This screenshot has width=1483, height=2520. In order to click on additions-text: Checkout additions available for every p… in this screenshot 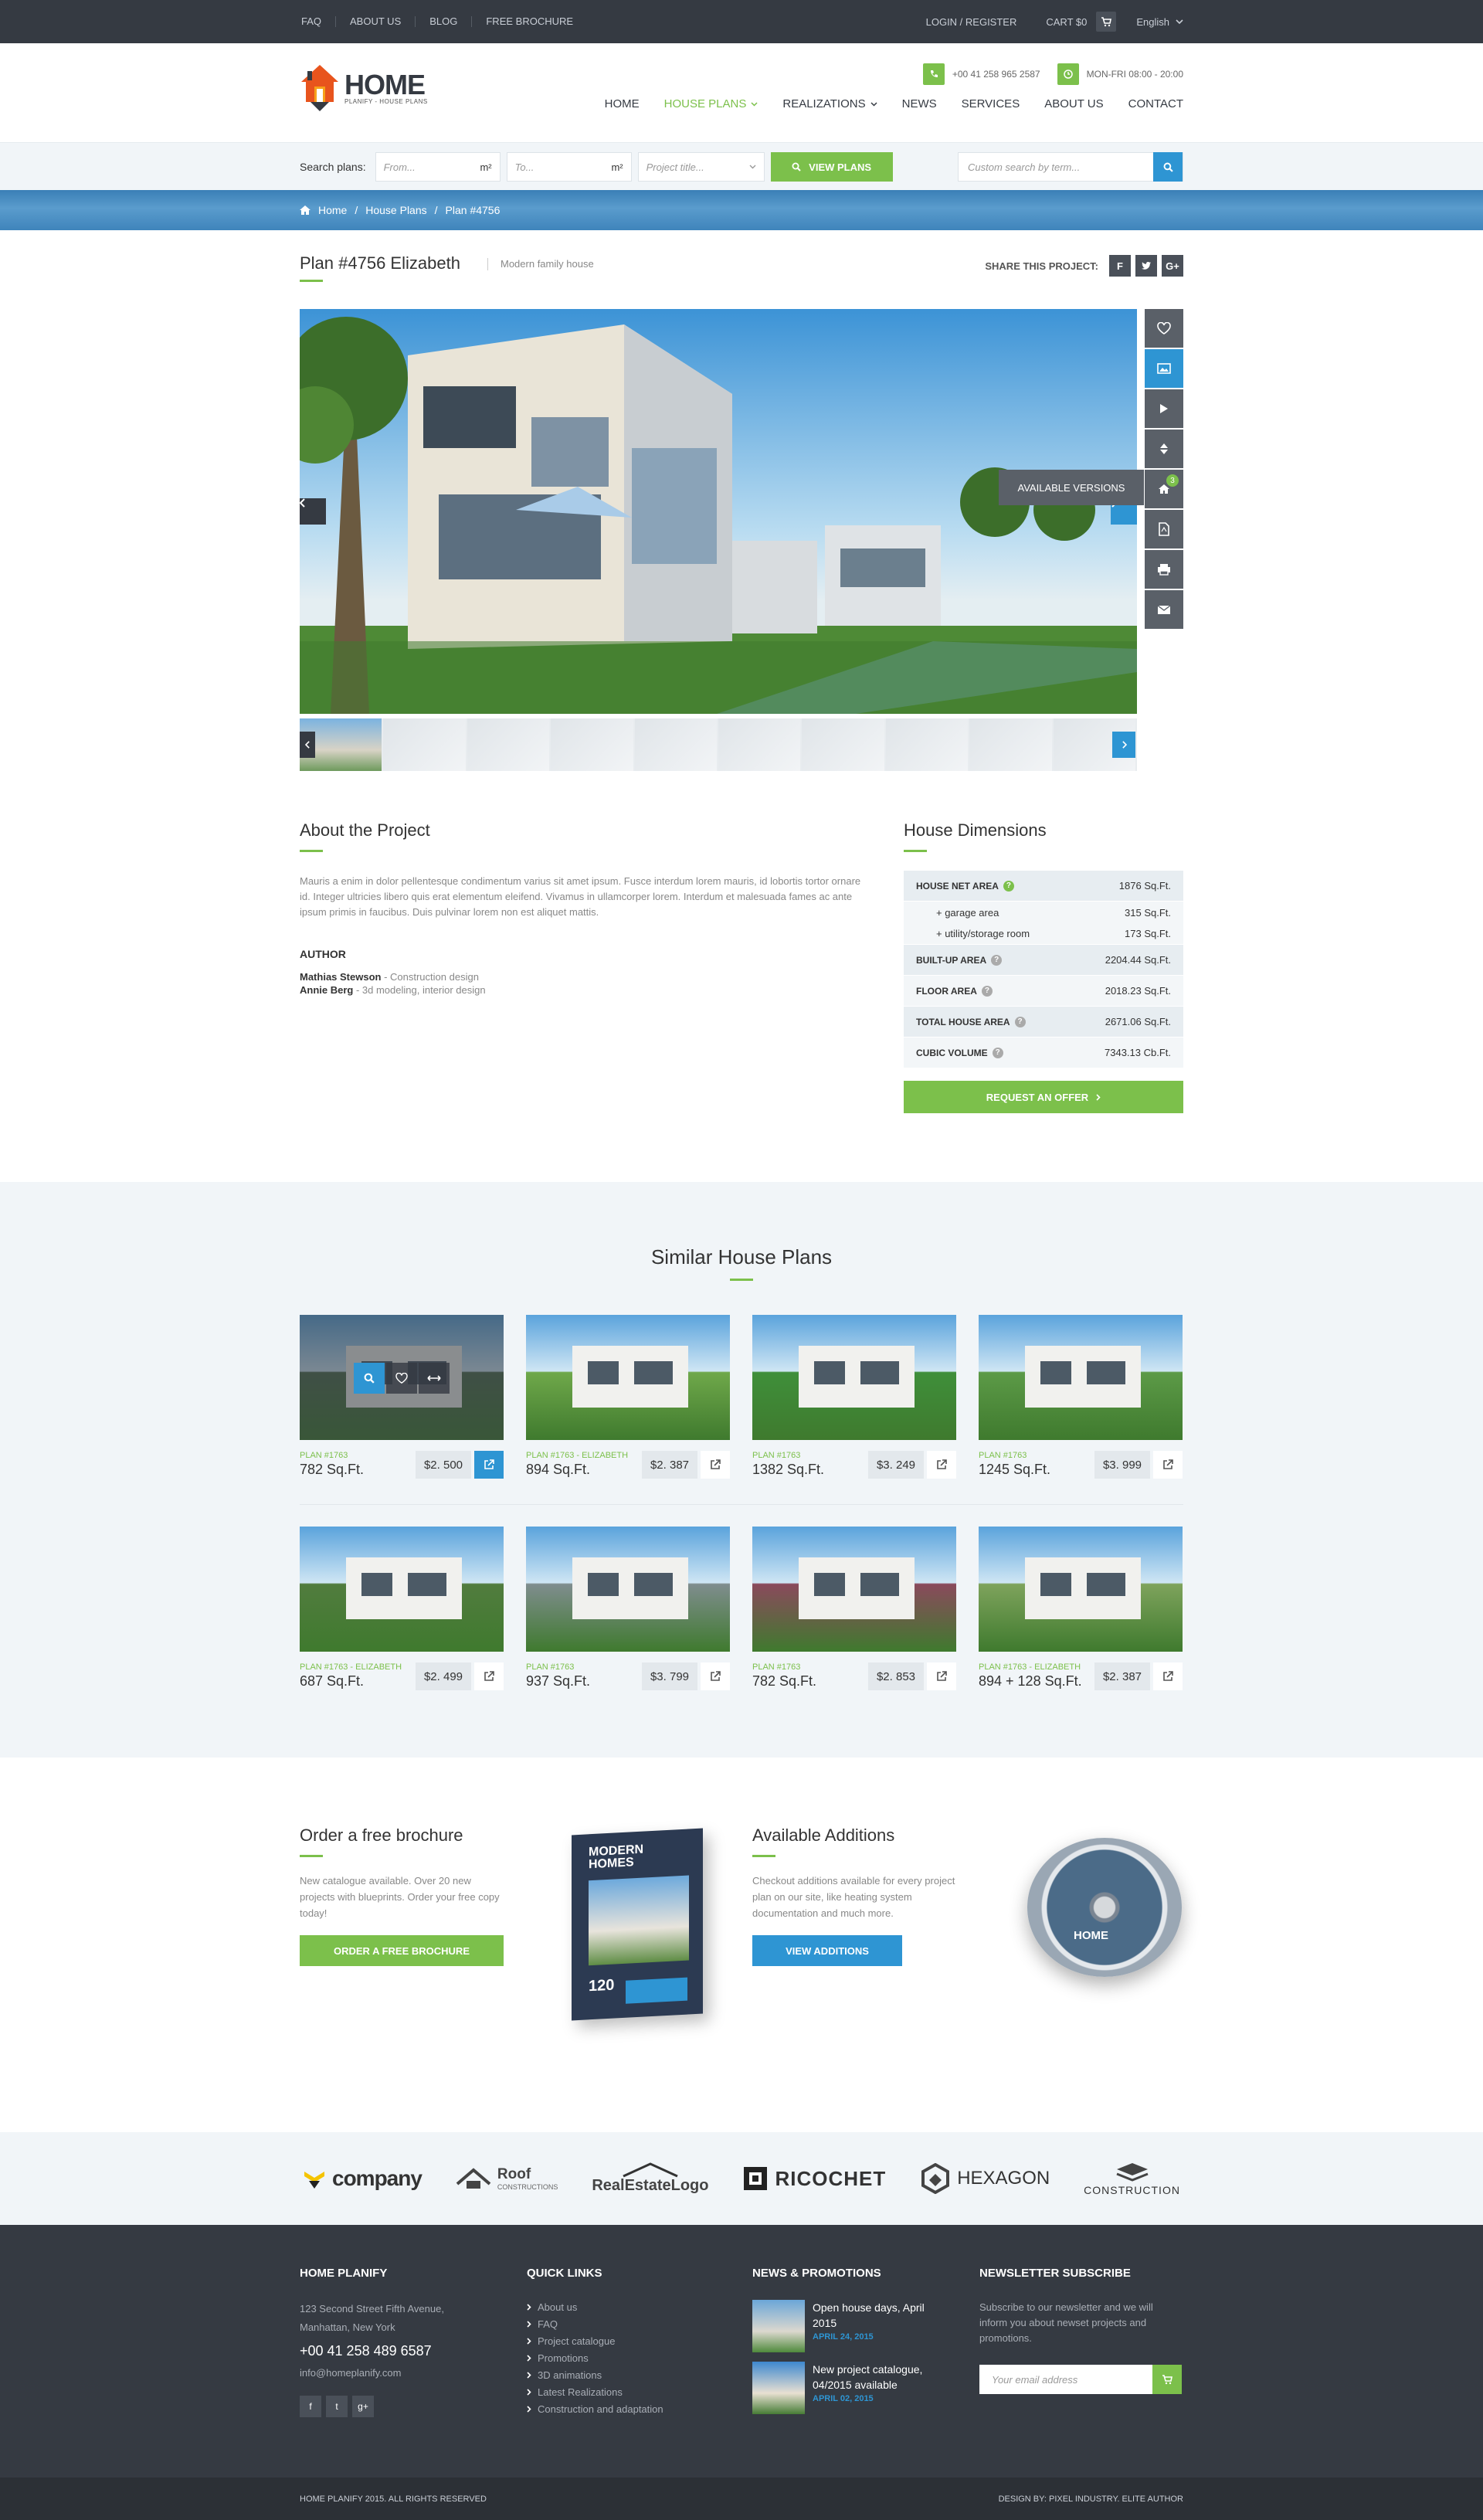, I will do `click(853, 1897)`.